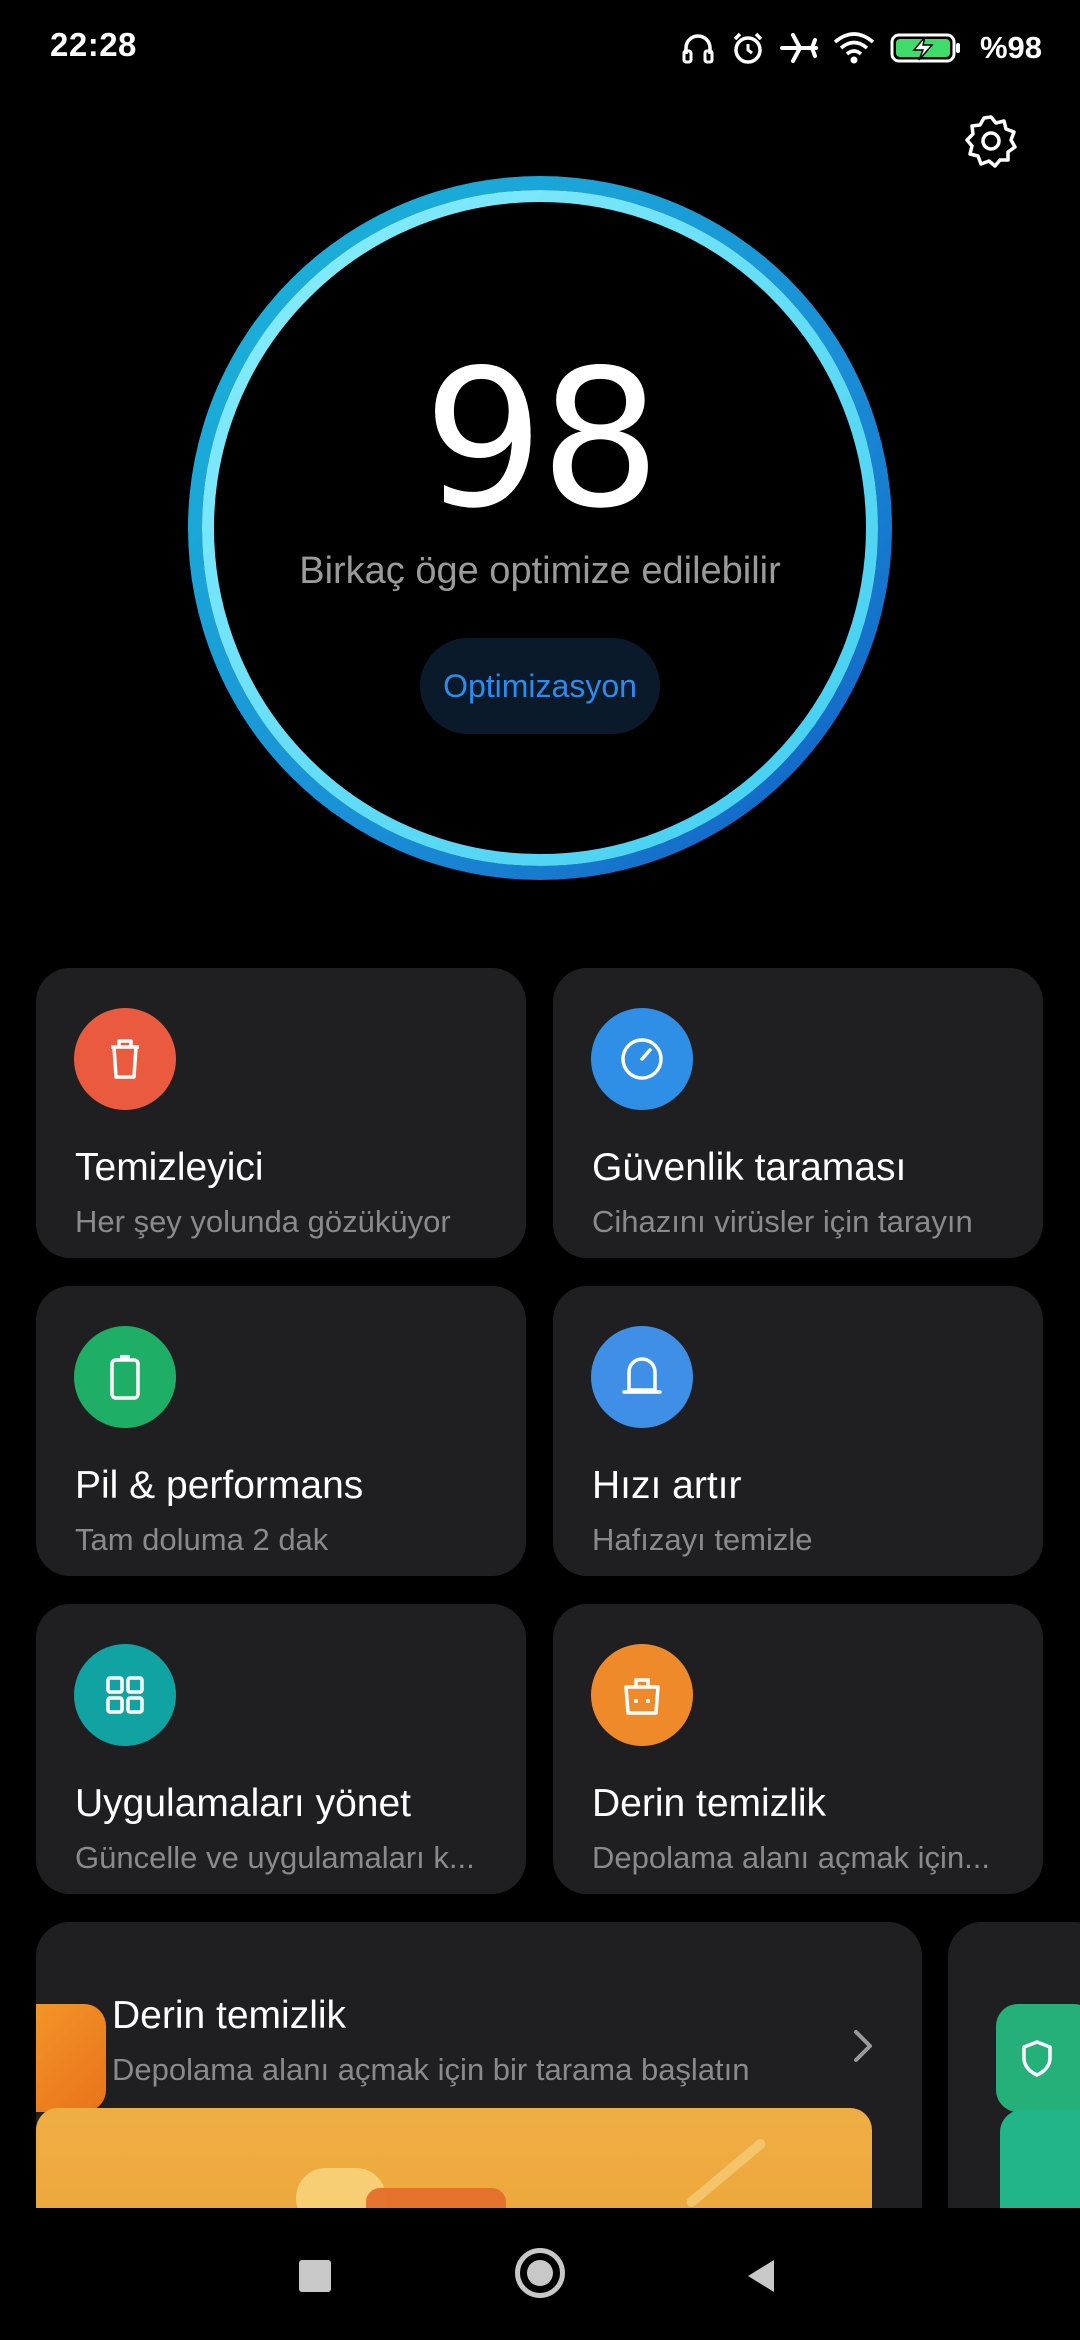  I want to click on feature-title: Derin temizlik, so click(229, 2015).